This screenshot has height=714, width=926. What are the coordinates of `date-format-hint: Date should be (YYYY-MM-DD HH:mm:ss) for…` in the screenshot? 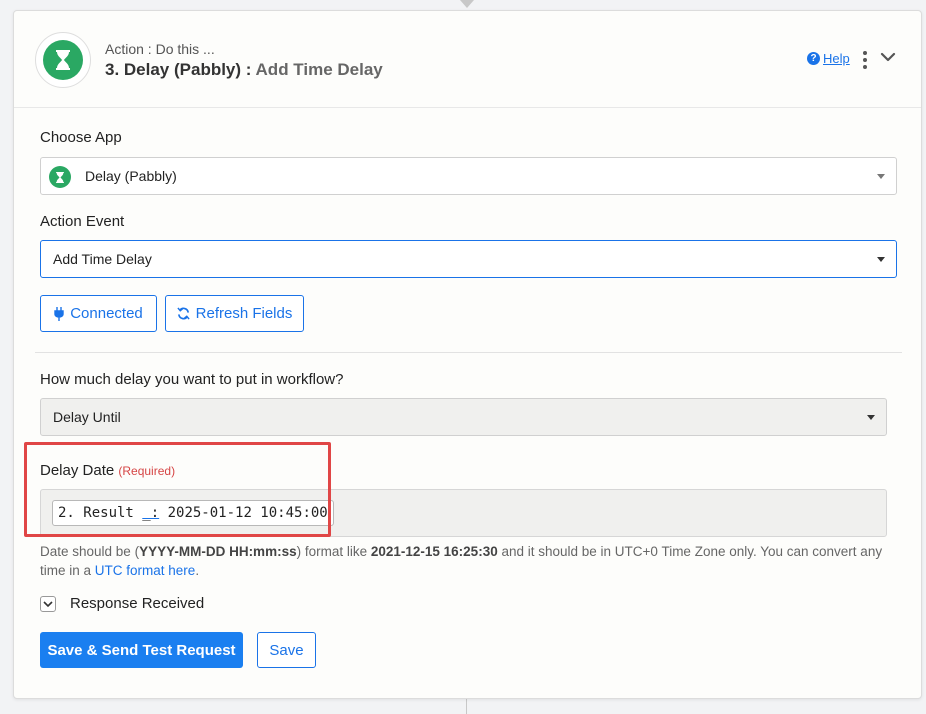 It's located at (461, 561).